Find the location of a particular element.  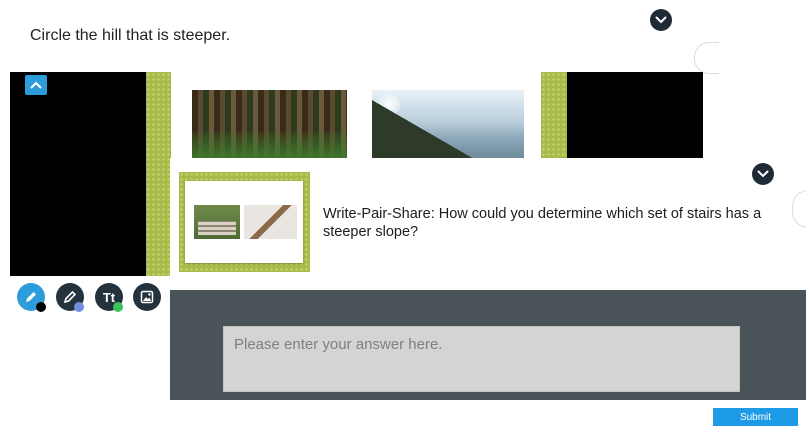

chevron-up-icon is located at coordinates (36, 85).